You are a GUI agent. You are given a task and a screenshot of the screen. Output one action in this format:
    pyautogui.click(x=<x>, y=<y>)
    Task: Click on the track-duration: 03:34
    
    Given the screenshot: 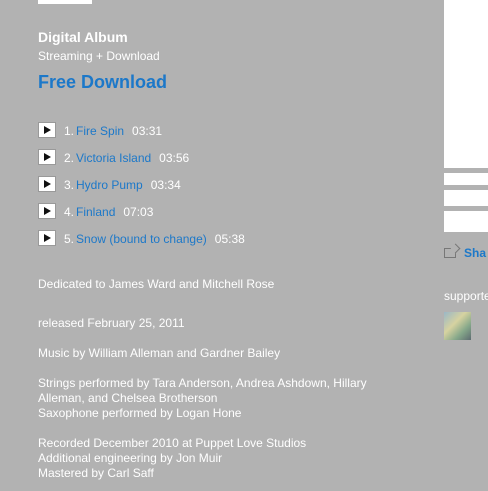 What is the action you would take?
    pyautogui.click(x=165, y=185)
    